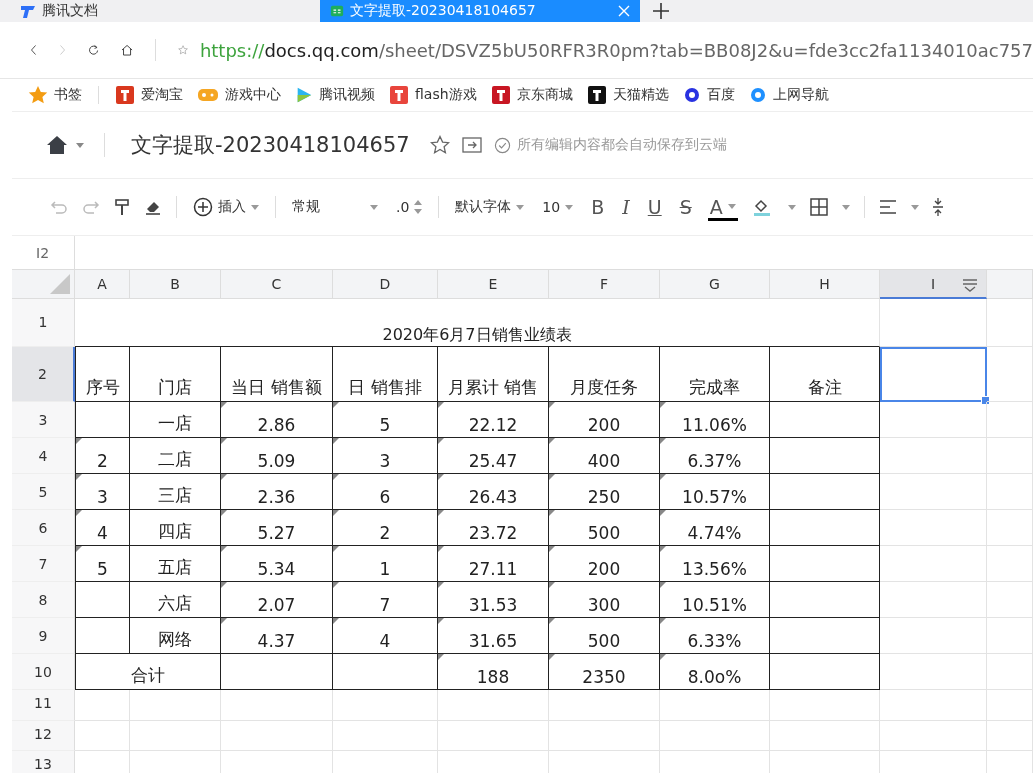 This screenshot has width=1033, height=773. I want to click on table-cell: 31.65, so click(493, 636).